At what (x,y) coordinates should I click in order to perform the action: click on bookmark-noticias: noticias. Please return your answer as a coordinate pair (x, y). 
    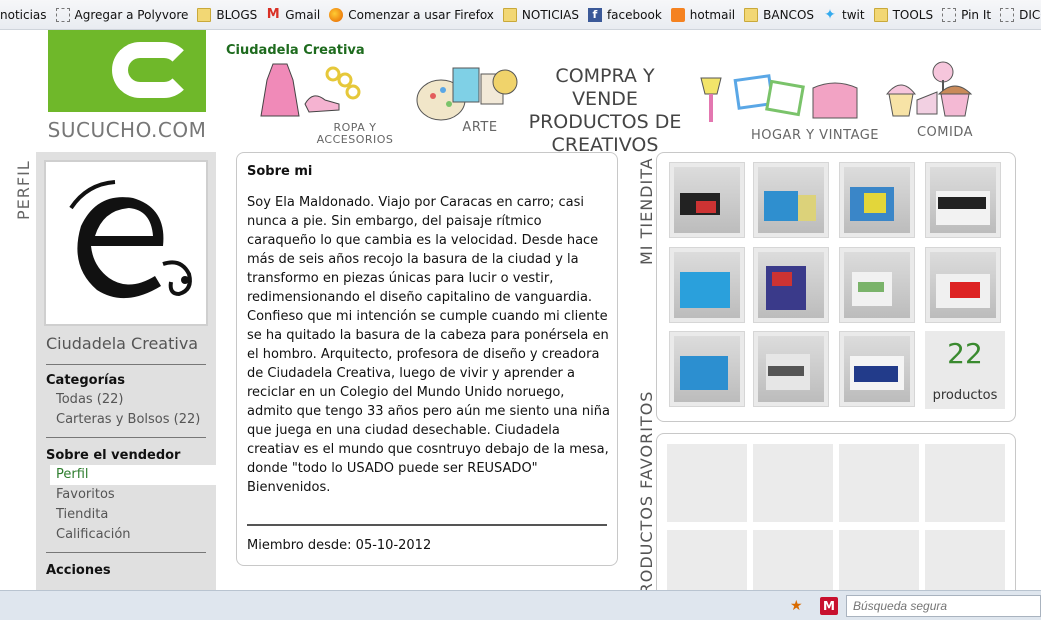
    Looking at the image, I should click on (23, 15).